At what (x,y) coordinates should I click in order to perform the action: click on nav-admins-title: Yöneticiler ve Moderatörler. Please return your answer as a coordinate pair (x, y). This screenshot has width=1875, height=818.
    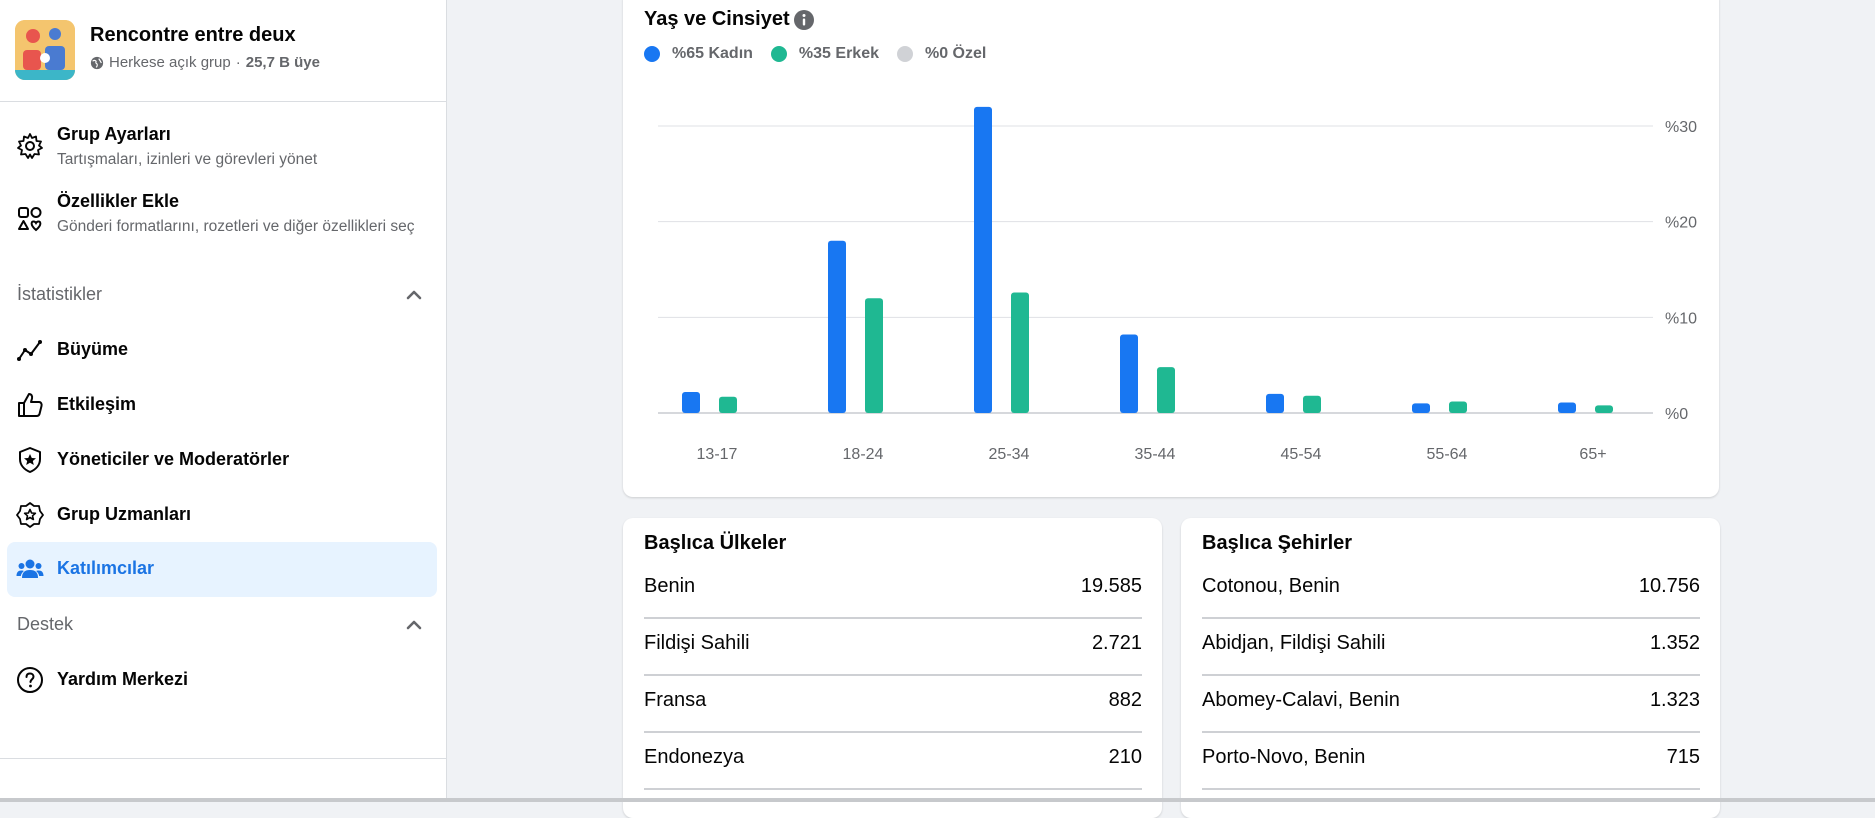
    Looking at the image, I should click on (173, 459).